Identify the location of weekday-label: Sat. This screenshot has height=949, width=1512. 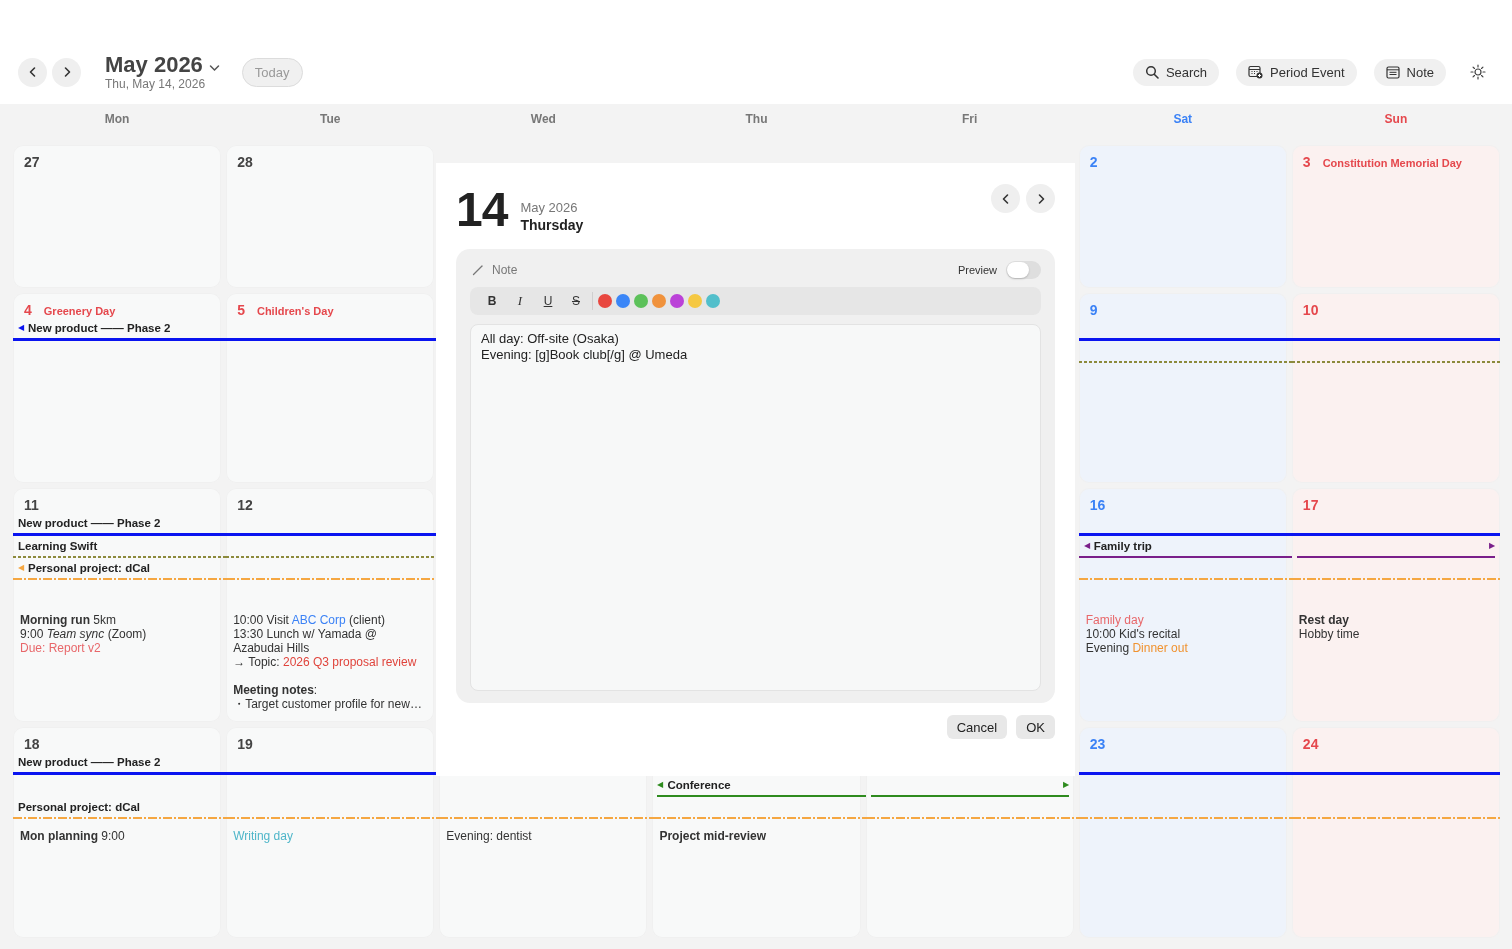
(1183, 119).